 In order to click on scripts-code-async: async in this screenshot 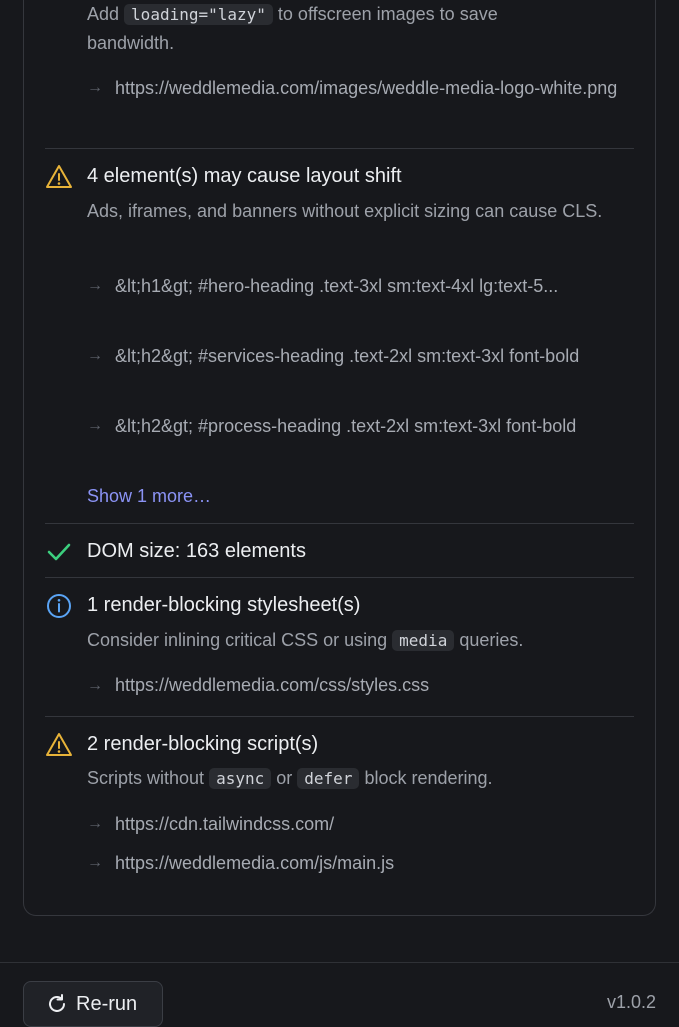, I will do `click(240, 778)`.